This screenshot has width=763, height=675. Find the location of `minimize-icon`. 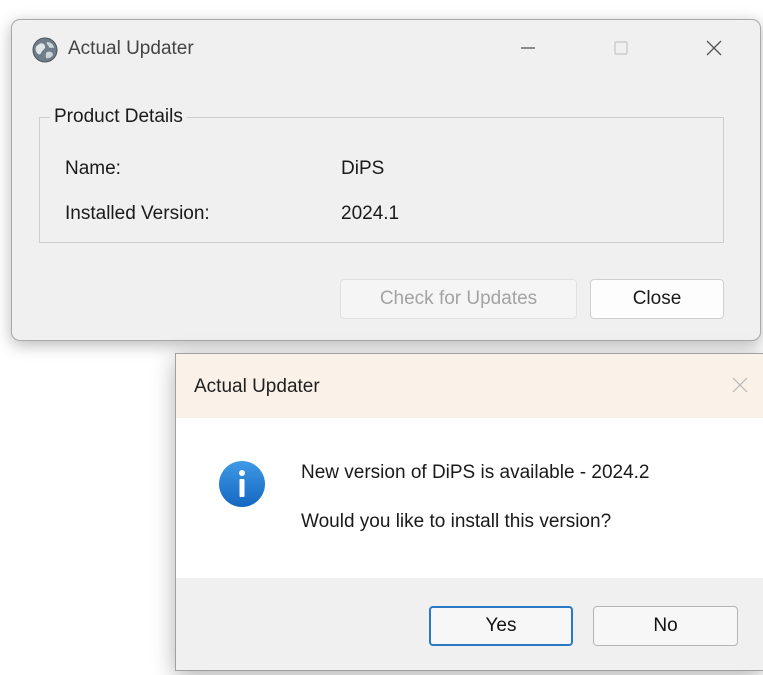

minimize-icon is located at coordinates (528, 50).